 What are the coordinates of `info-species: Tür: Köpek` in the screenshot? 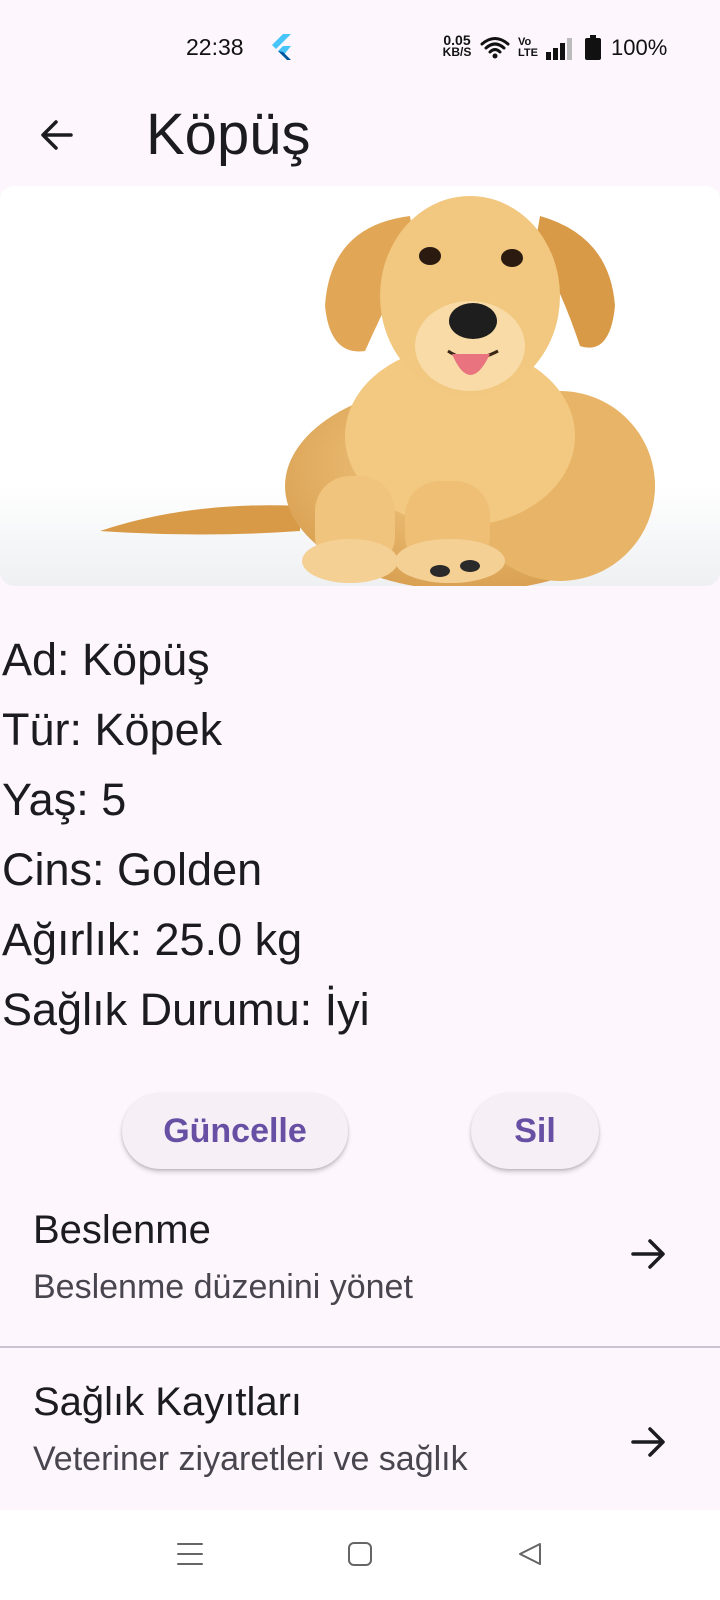 It's located at (112, 729).